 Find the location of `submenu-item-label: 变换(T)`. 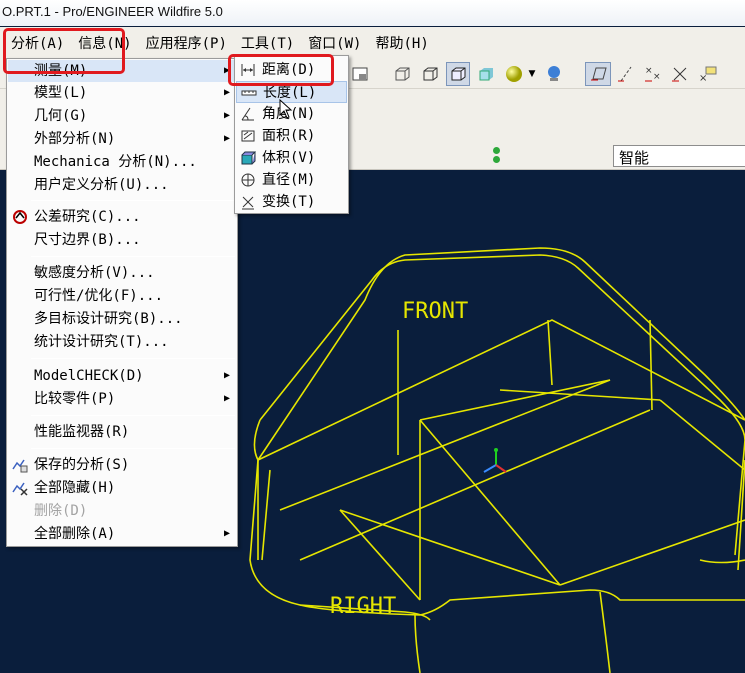

submenu-item-label: 变换(T) is located at coordinates (289, 202).